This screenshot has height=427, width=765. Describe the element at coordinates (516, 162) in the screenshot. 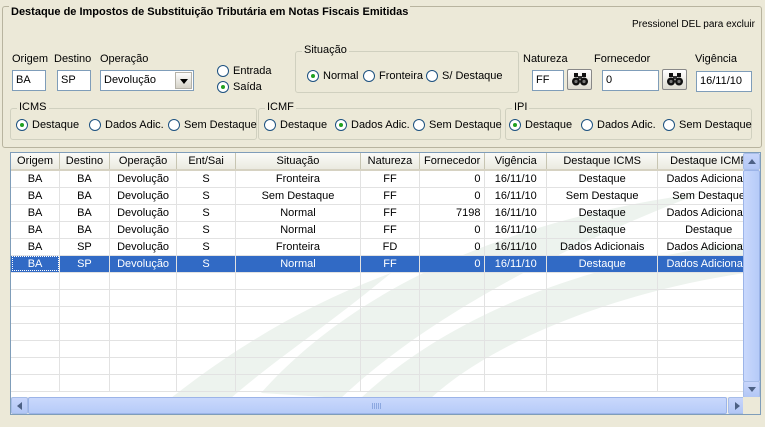

I see `col-header-vigencia: Vigência` at that location.